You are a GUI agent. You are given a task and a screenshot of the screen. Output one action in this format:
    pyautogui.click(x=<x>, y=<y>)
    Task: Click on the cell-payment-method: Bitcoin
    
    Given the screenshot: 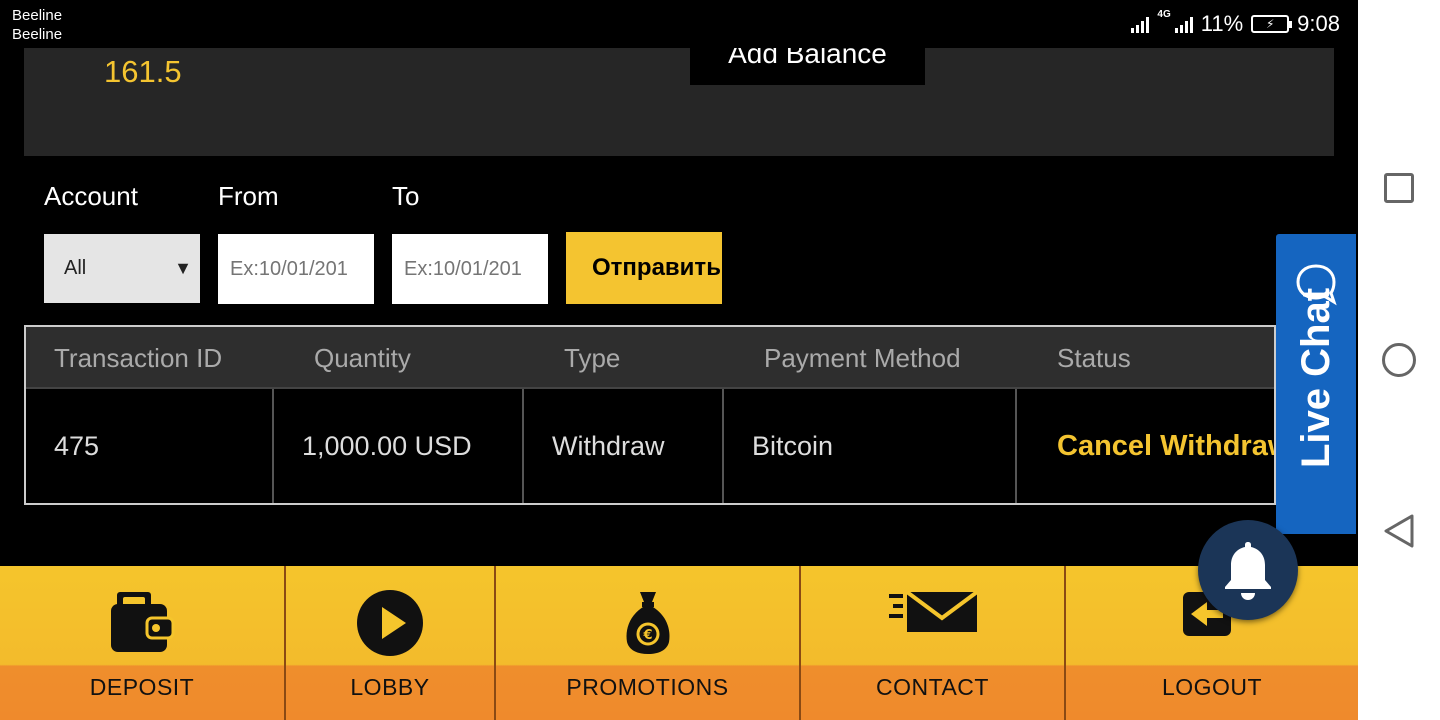 What is the action you would take?
    pyautogui.click(x=870, y=446)
    